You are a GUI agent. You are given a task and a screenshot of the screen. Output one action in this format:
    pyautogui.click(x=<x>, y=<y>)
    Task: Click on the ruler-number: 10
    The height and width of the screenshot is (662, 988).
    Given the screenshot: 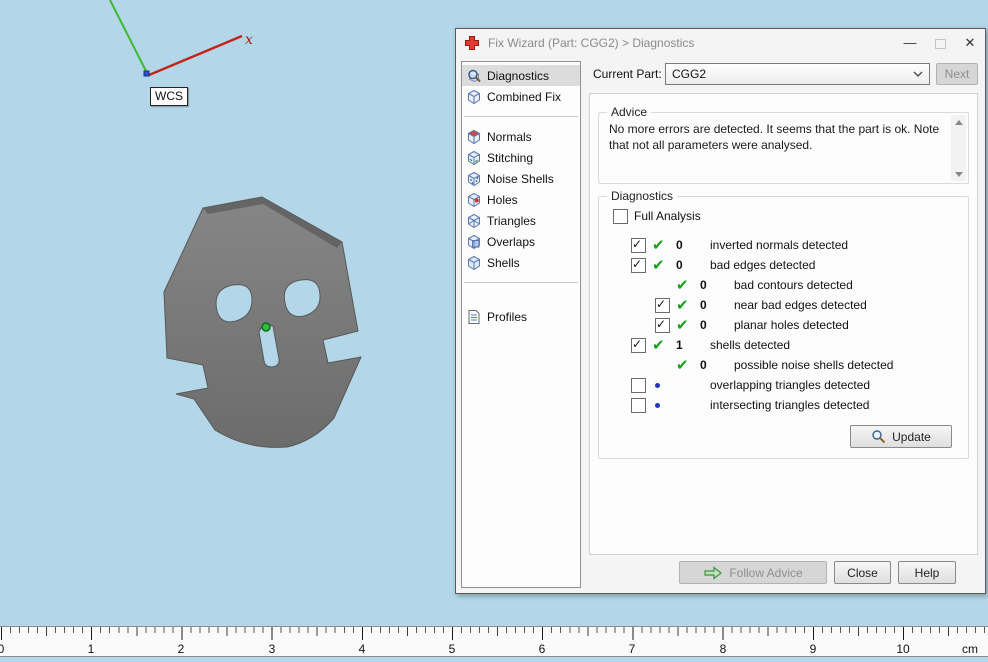 What is the action you would take?
    pyautogui.click(x=903, y=649)
    